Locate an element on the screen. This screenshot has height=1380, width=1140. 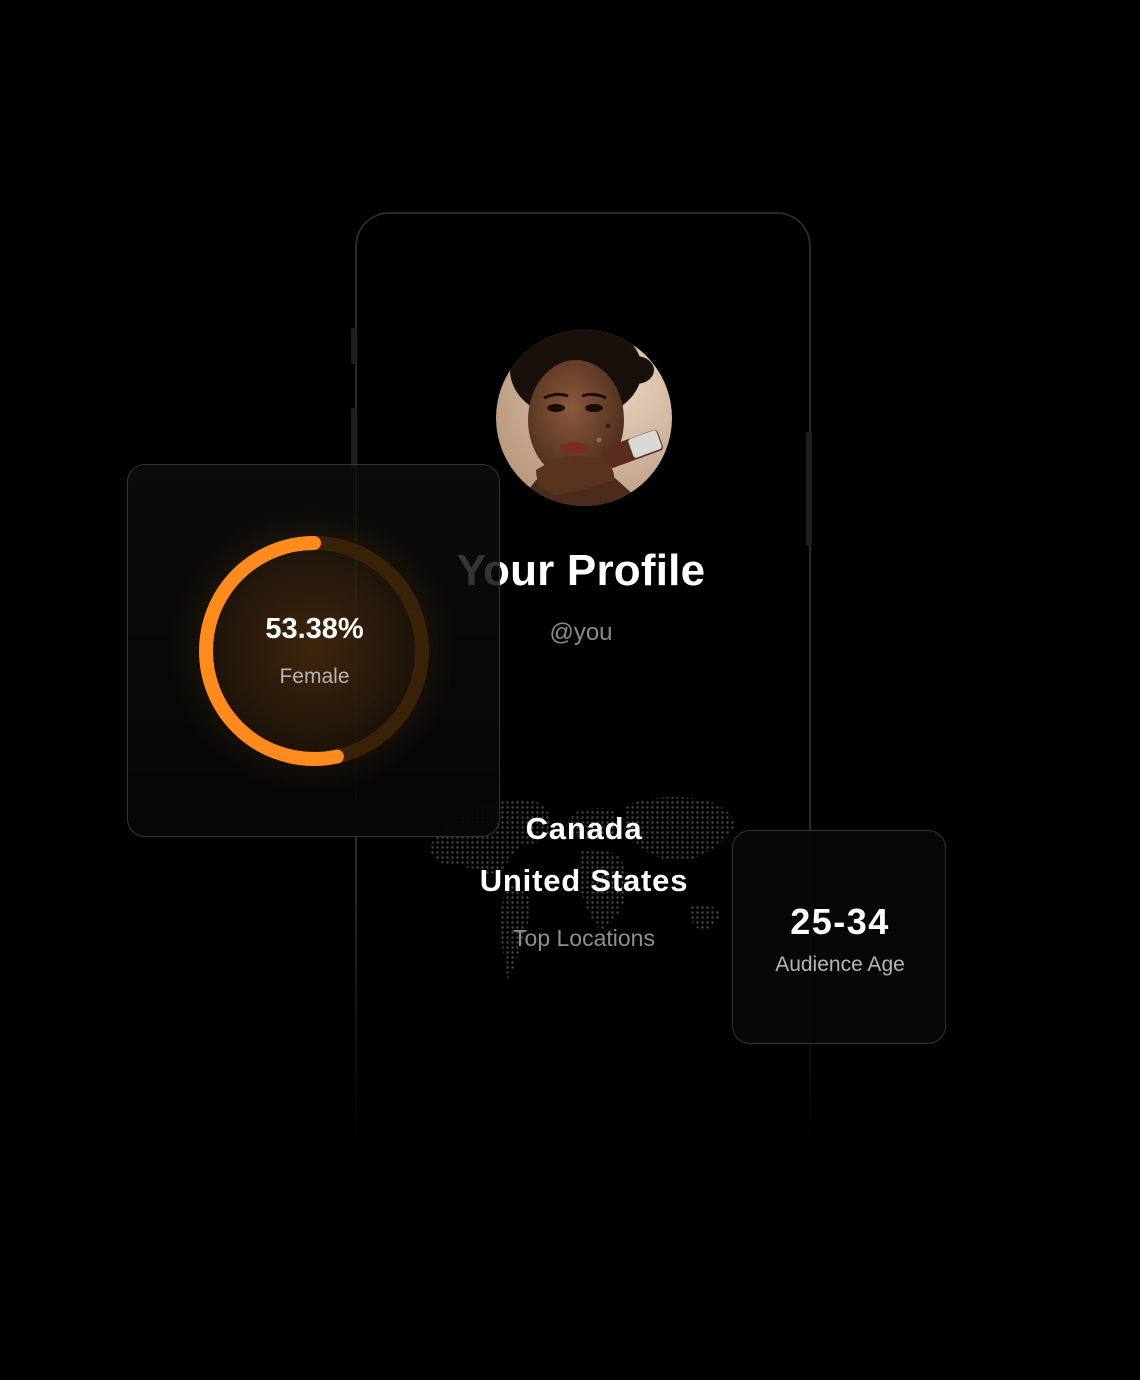
age-stat-card: 25-34 Audience Age is located at coordinates (839, 937).